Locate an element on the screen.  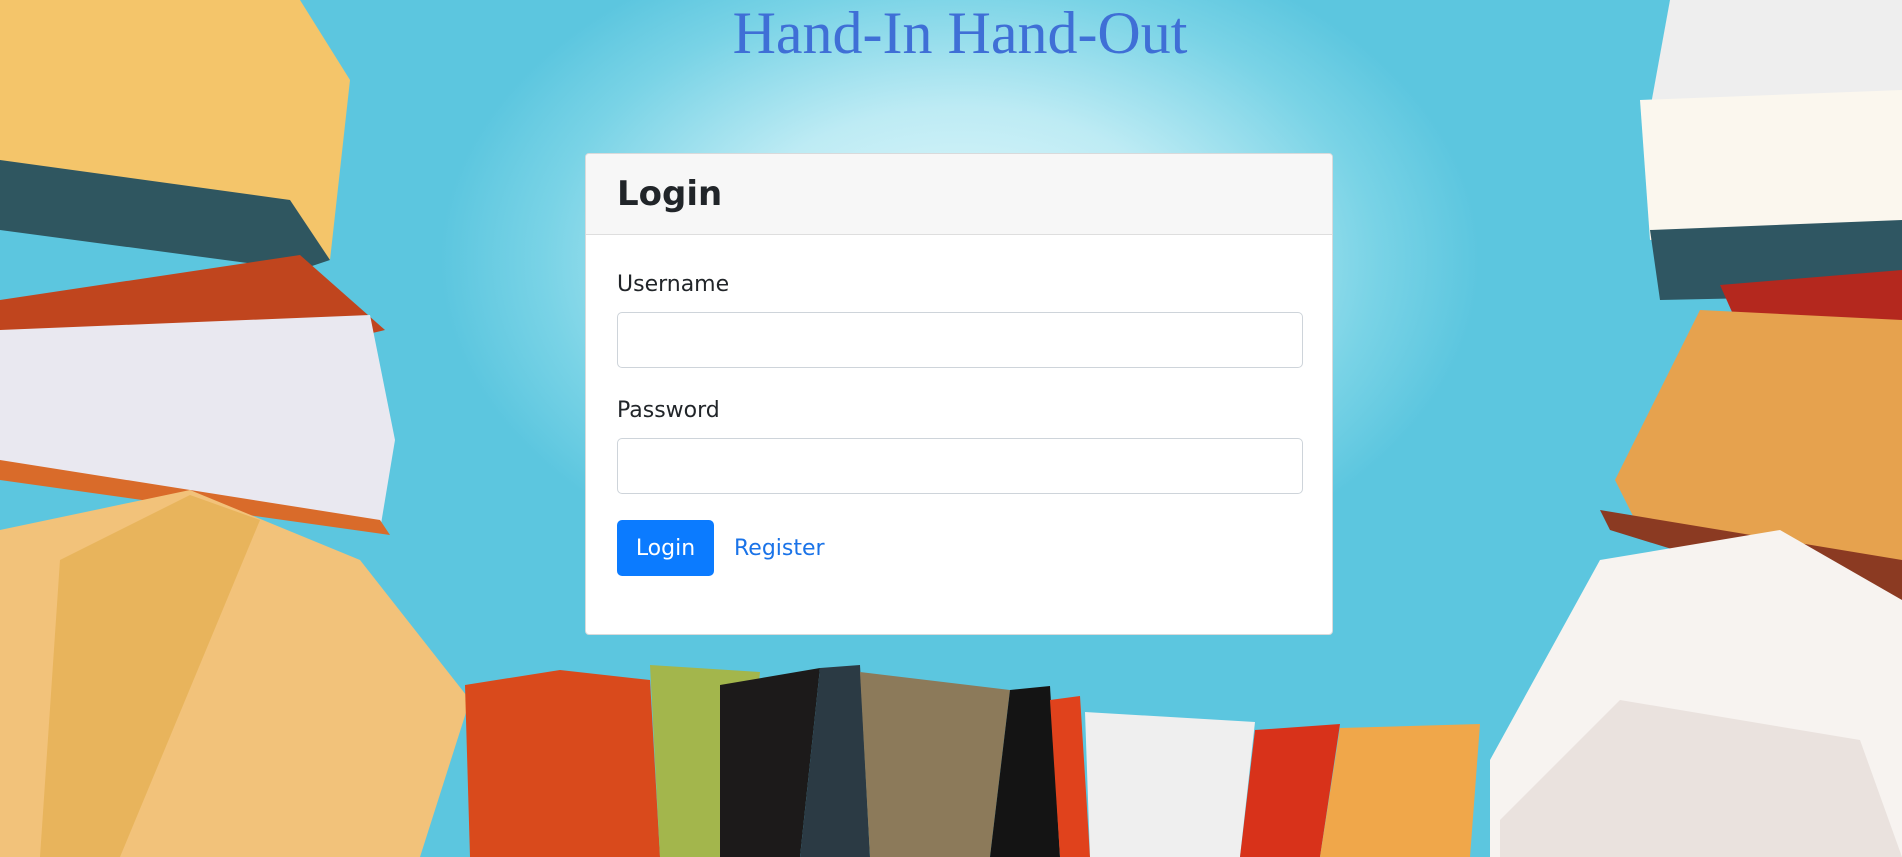
login-card-title: Login is located at coordinates (670, 194).